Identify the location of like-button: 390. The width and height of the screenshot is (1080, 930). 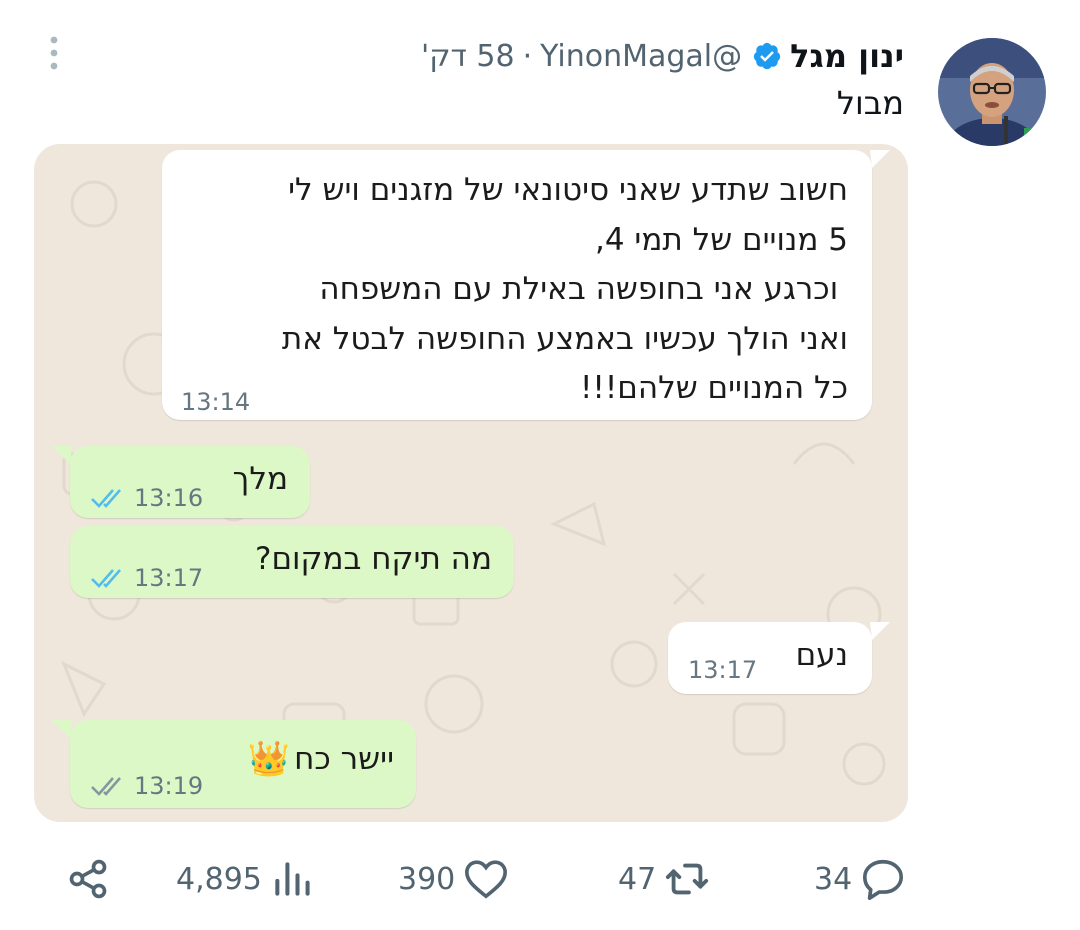
(453, 879).